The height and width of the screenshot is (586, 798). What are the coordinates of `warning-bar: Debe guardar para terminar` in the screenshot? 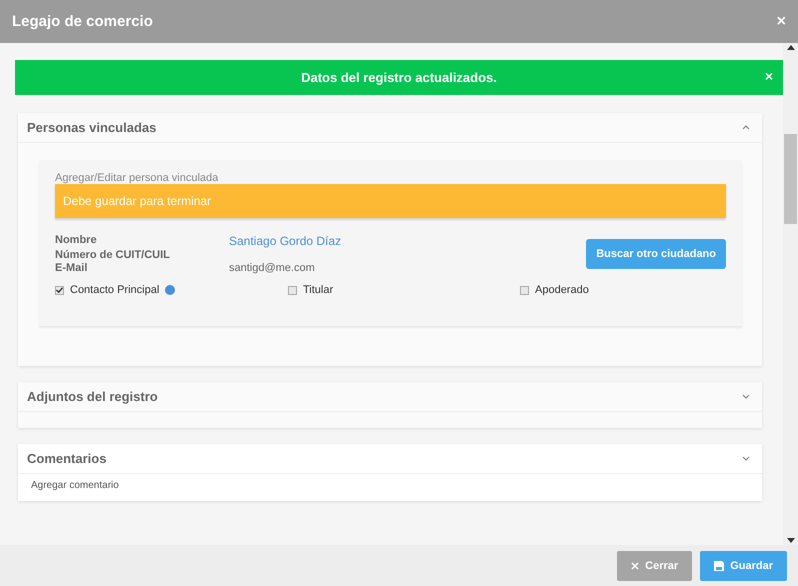 It's located at (390, 201).